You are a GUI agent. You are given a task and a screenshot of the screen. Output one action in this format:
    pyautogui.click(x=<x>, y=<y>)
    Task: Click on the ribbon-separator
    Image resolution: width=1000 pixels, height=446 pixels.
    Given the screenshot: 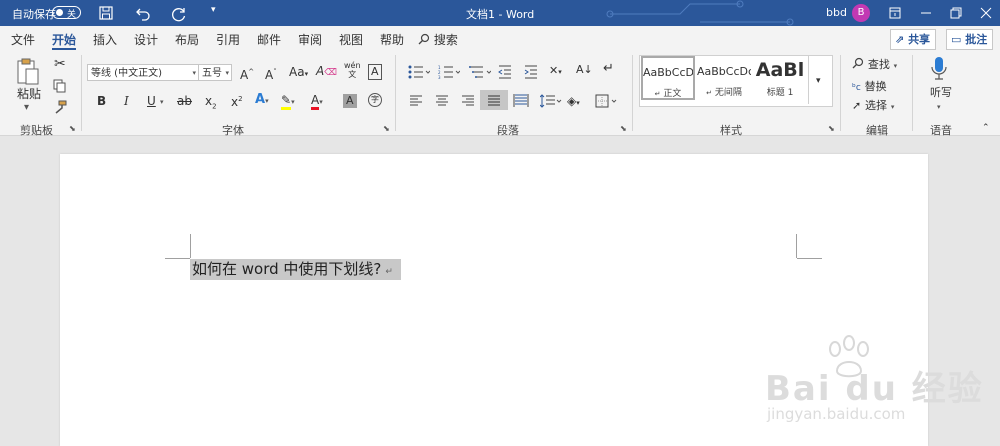 What is the action you would take?
    pyautogui.click(x=632, y=93)
    